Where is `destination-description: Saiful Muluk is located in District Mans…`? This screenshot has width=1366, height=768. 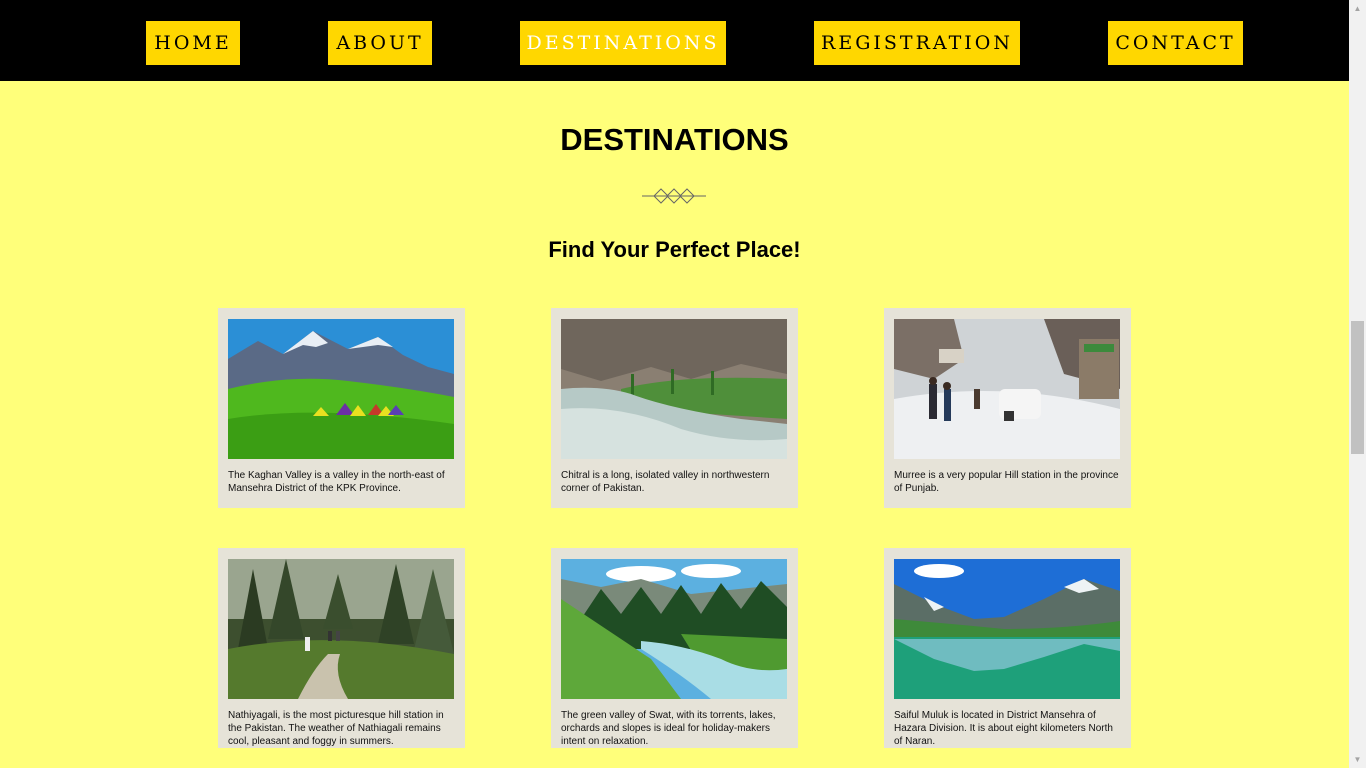
destination-description: Saiful Muluk is located in District Mans… is located at coordinates (1003, 728).